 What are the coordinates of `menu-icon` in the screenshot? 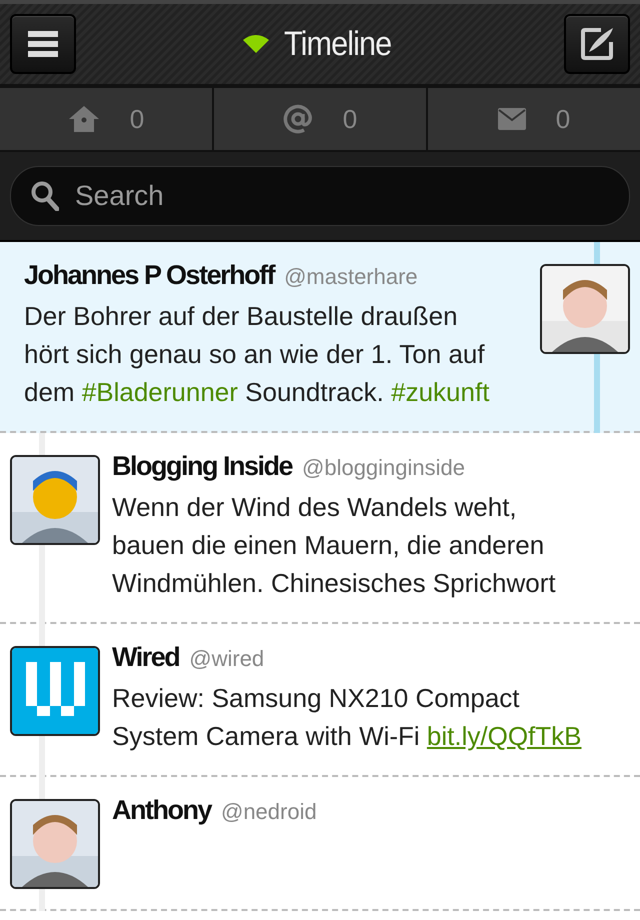 It's located at (43, 44).